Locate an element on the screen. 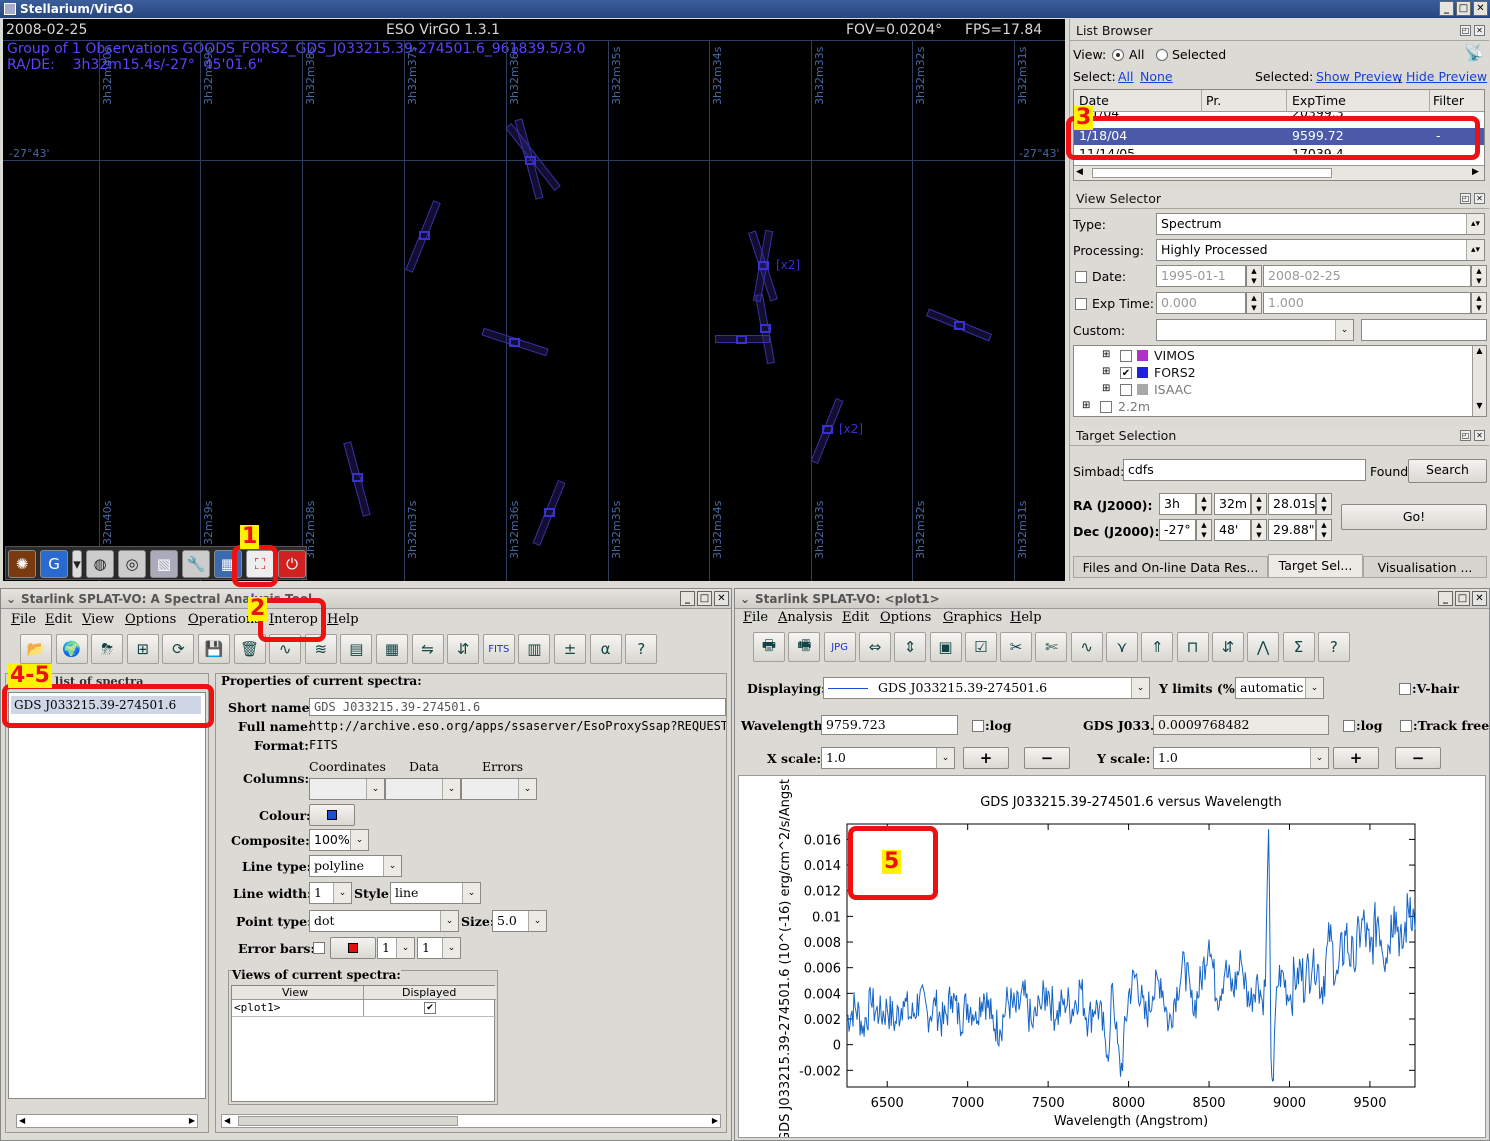 Image resolution: width=1490 pixels, height=1141 pixels. arrow-up-icon: ⇑ is located at coordinates (1157, 647).